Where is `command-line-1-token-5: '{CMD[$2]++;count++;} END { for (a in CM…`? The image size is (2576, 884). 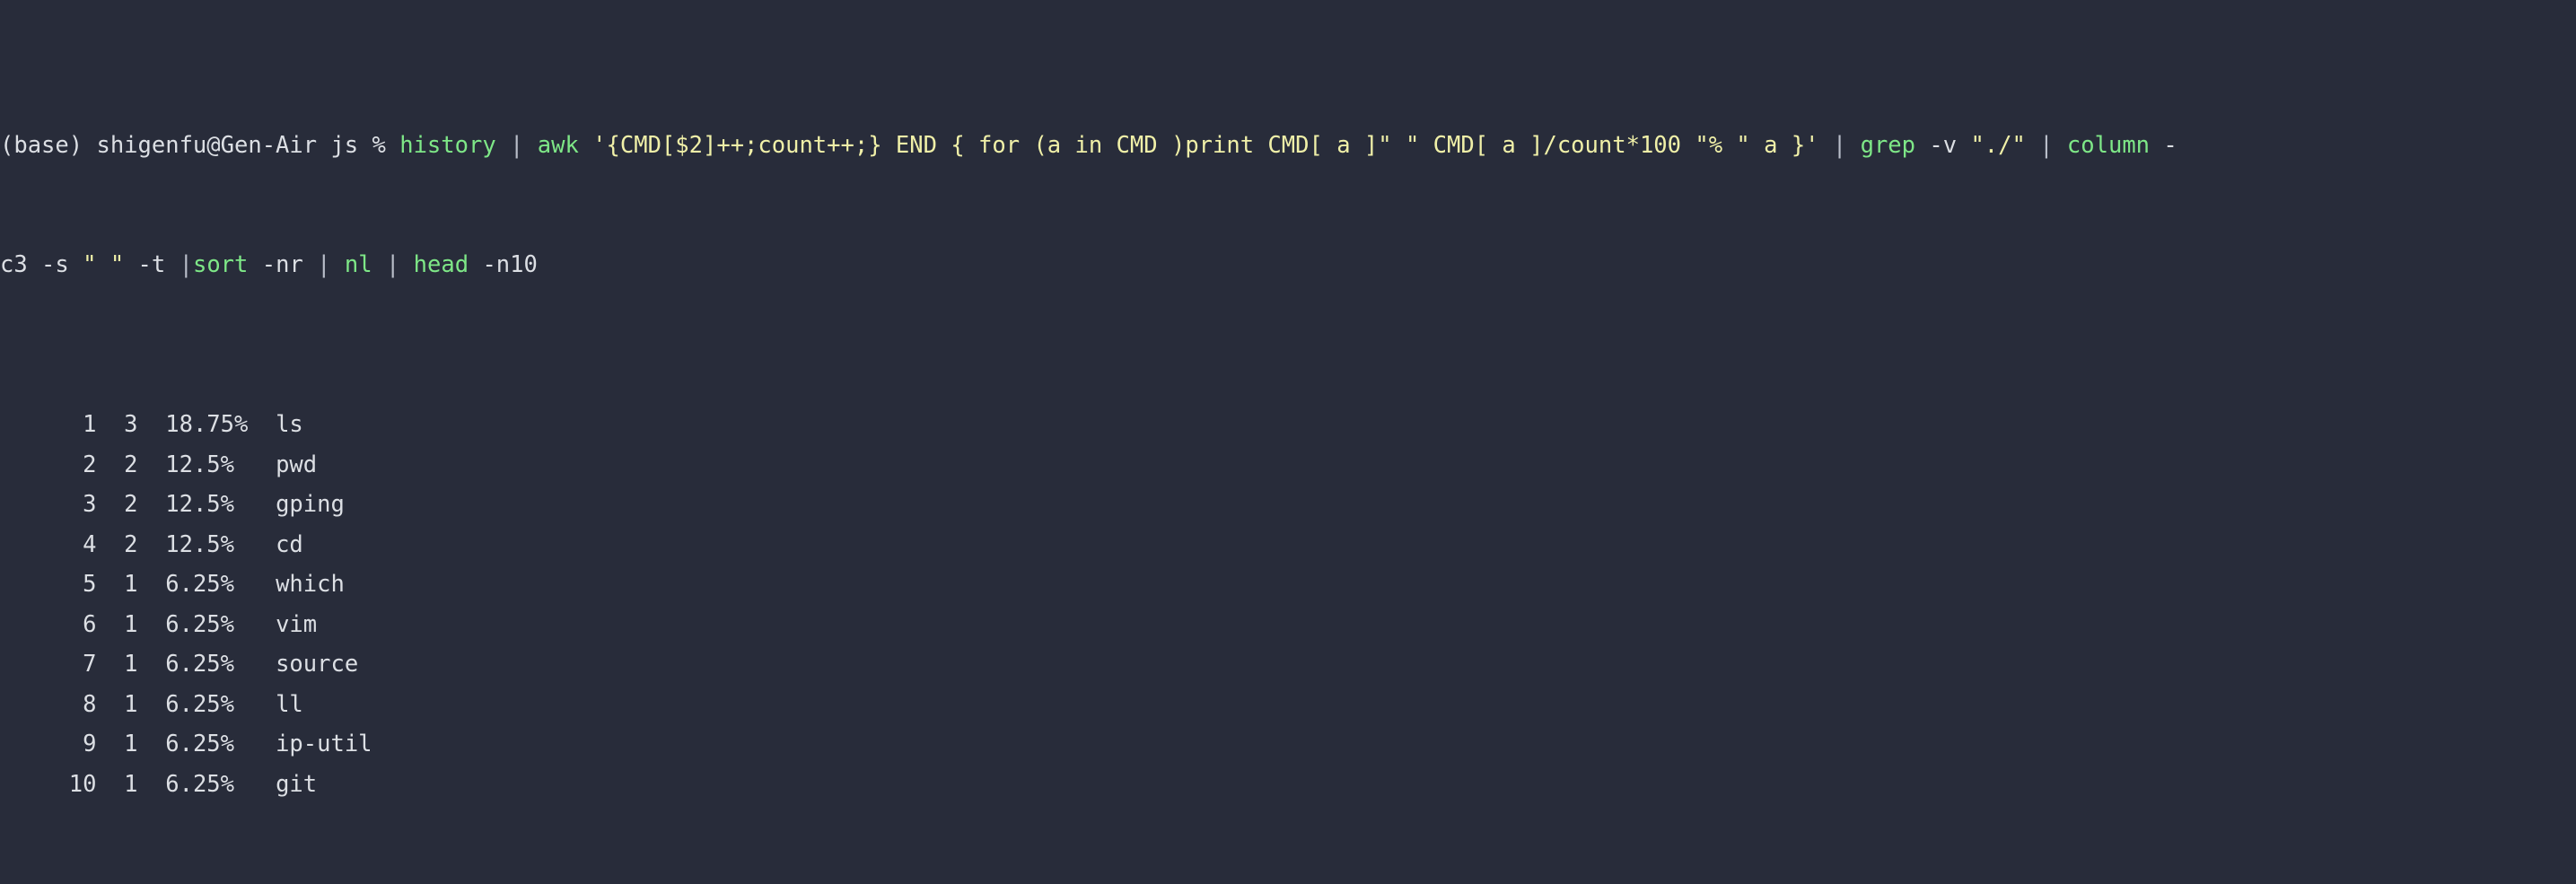
command-line-1-token-5: '{CMD[$2]++;count++;} END { for (a in CM… is located at coordinates (1205, 145).